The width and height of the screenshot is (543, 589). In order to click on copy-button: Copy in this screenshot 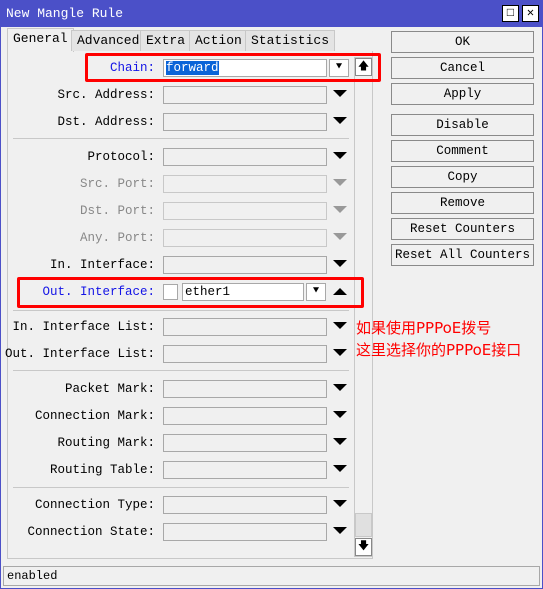, I will do `click(462, 177)`.